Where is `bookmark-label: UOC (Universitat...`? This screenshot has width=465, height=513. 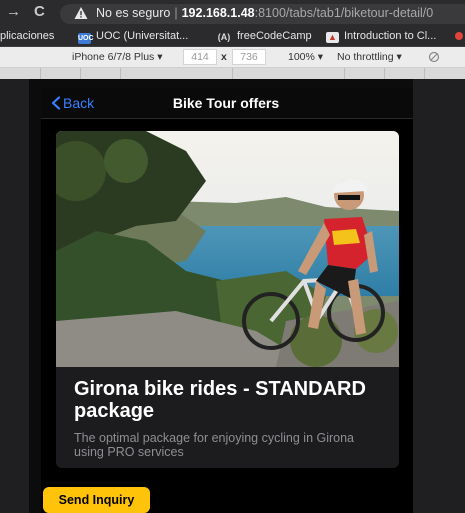
bookmark-label: UOC (Universitat... is located at coordinates (142, 36).